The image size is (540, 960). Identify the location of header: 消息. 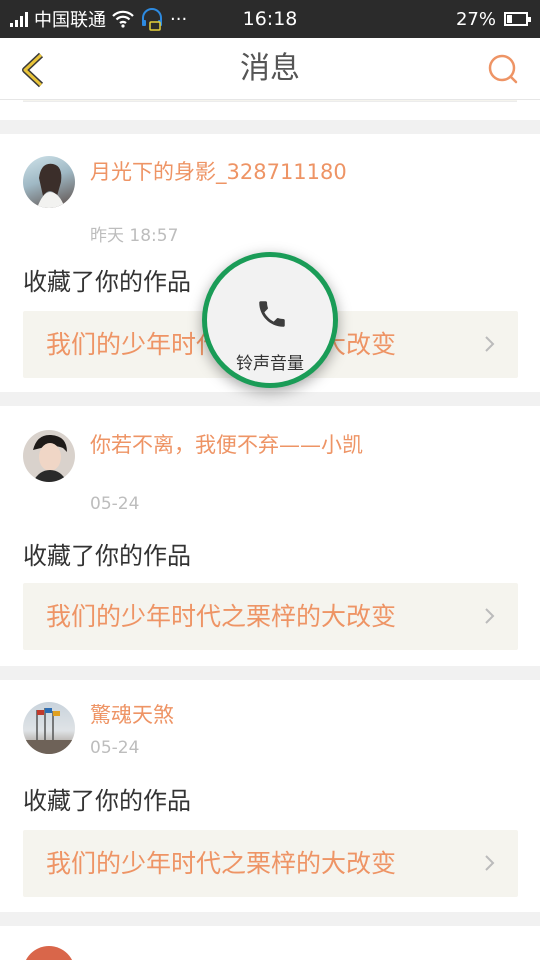
(270, 69).